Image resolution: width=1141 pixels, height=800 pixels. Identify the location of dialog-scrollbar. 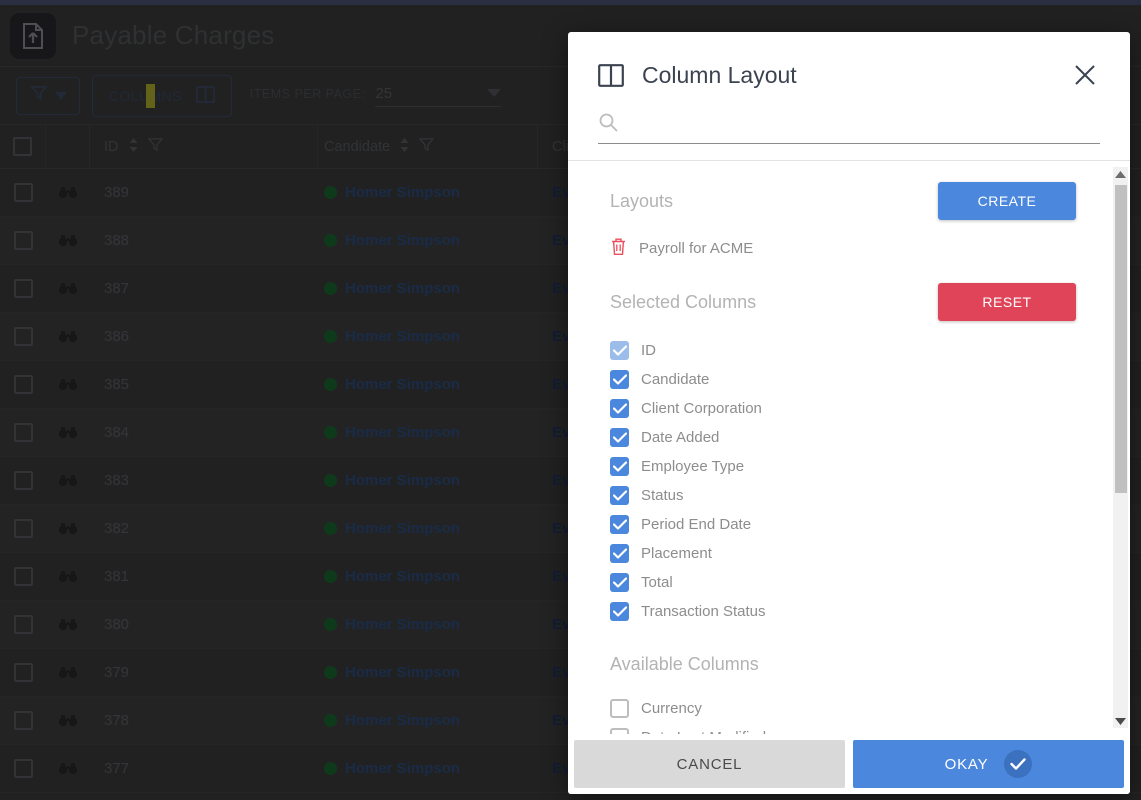
(1120, 447).